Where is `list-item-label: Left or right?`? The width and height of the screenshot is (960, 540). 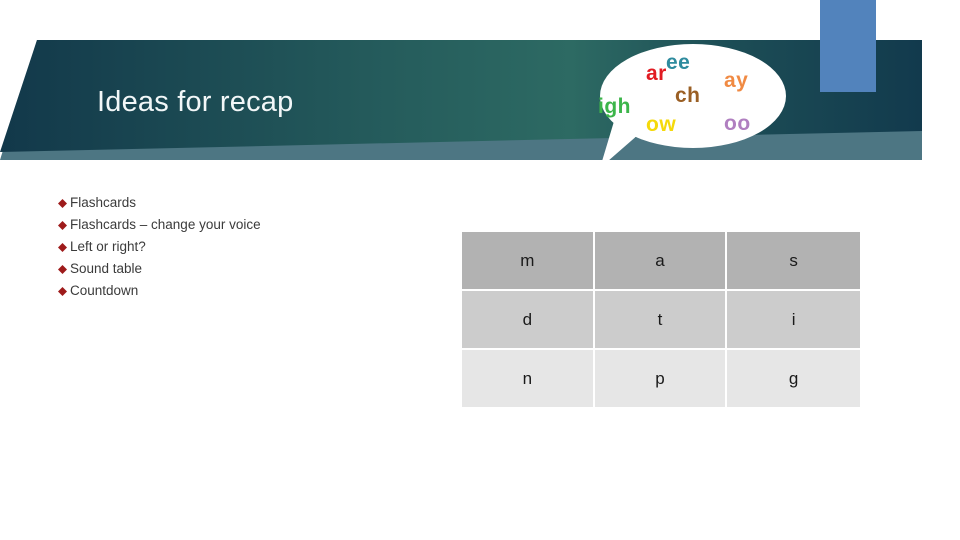 list-item-label: Left or right? is located at coordinates (108, 246).